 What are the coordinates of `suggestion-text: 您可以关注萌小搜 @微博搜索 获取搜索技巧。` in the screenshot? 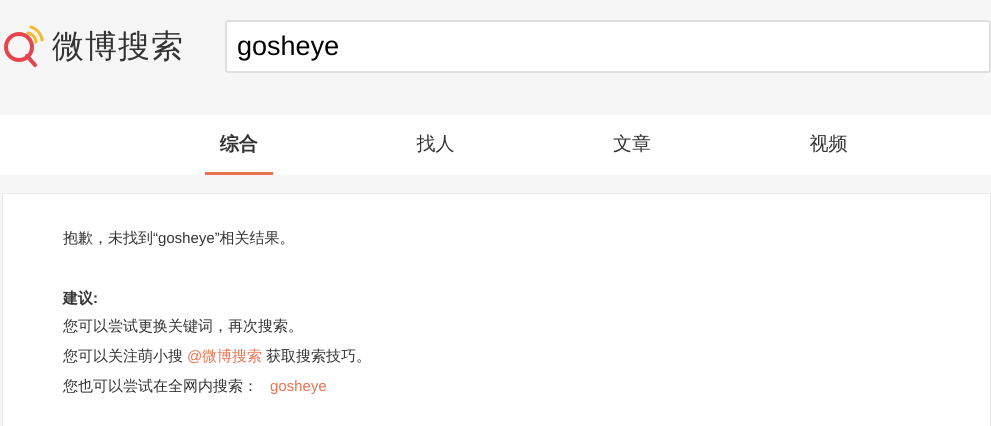 It's located at (217, 357).